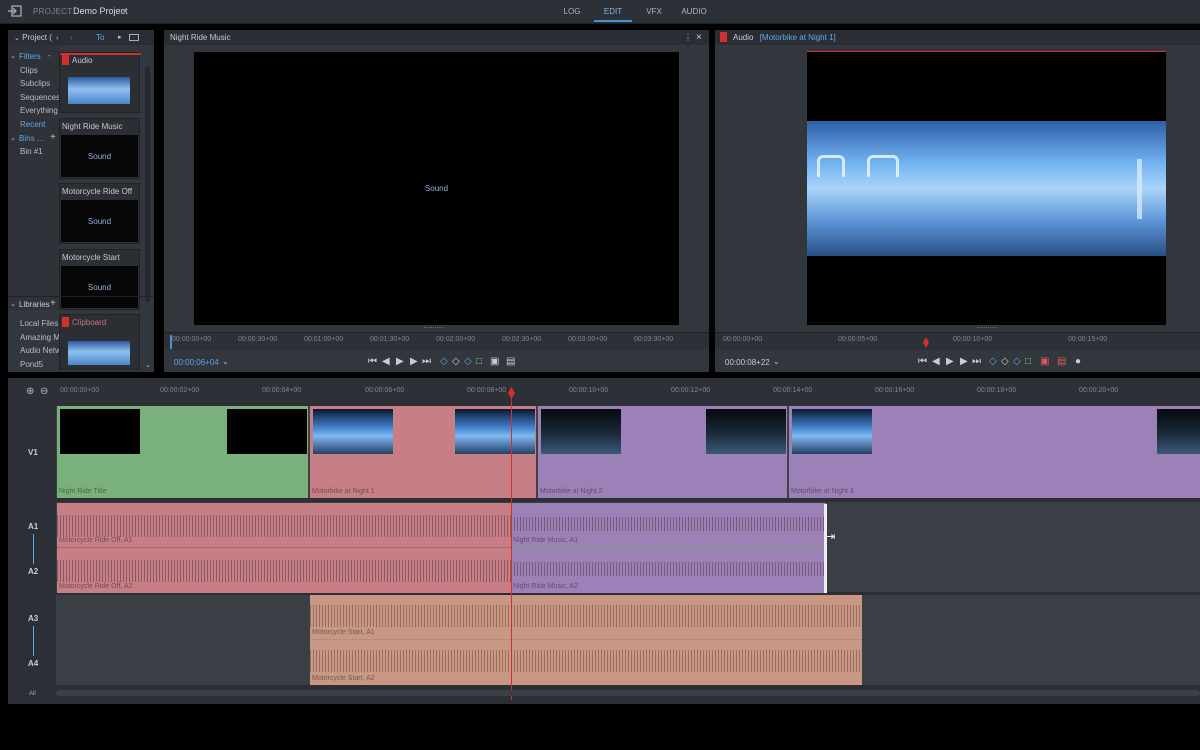 This screenshot has height=750, width=1200. I want to click on library-pond5: Pond5, so click(31, 364).